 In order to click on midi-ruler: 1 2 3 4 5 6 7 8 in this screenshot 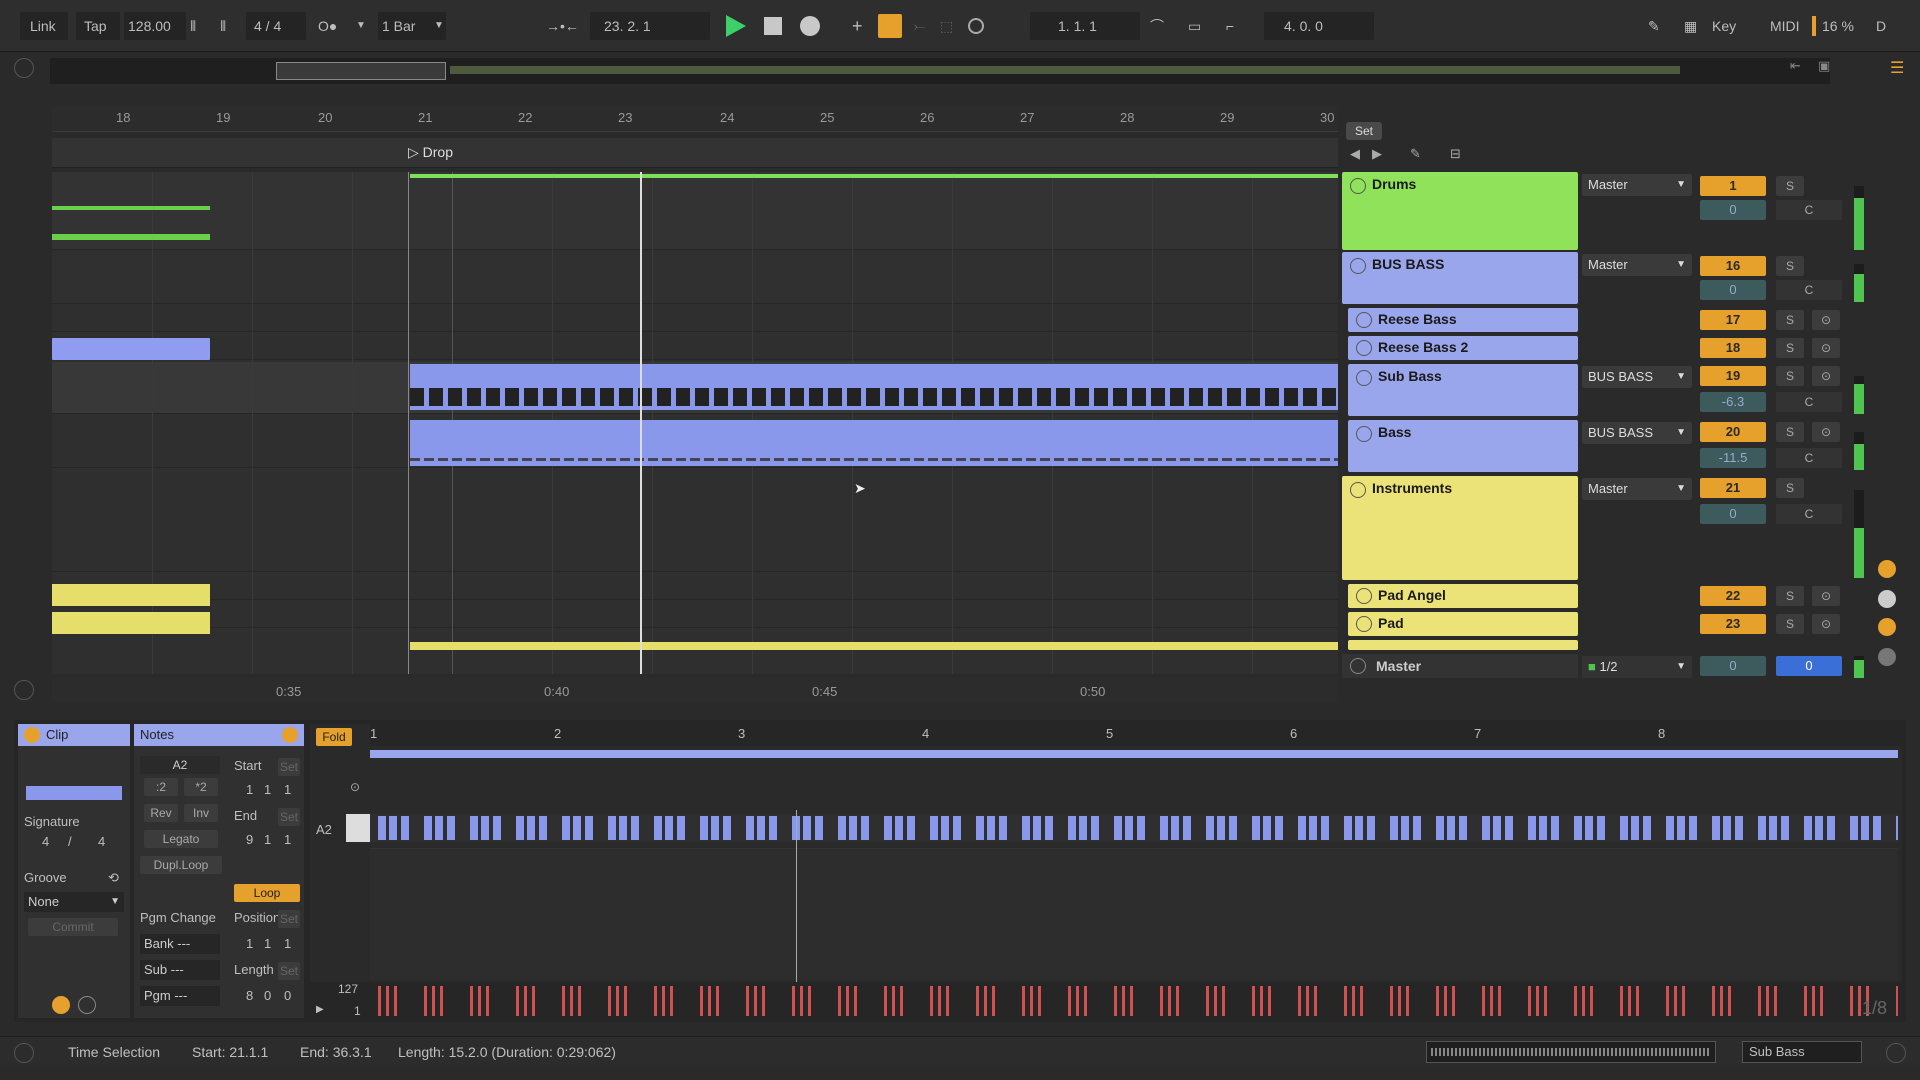, I will do `click(1136, 735)`.